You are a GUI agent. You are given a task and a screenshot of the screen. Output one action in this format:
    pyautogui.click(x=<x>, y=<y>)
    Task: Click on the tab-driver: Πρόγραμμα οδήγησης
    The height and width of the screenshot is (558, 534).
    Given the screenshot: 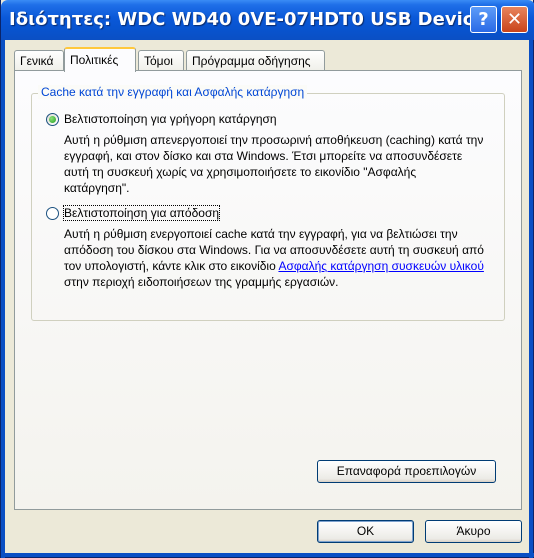 What is the action you would take?
    pyautogui.click(x=255, y=60)
    